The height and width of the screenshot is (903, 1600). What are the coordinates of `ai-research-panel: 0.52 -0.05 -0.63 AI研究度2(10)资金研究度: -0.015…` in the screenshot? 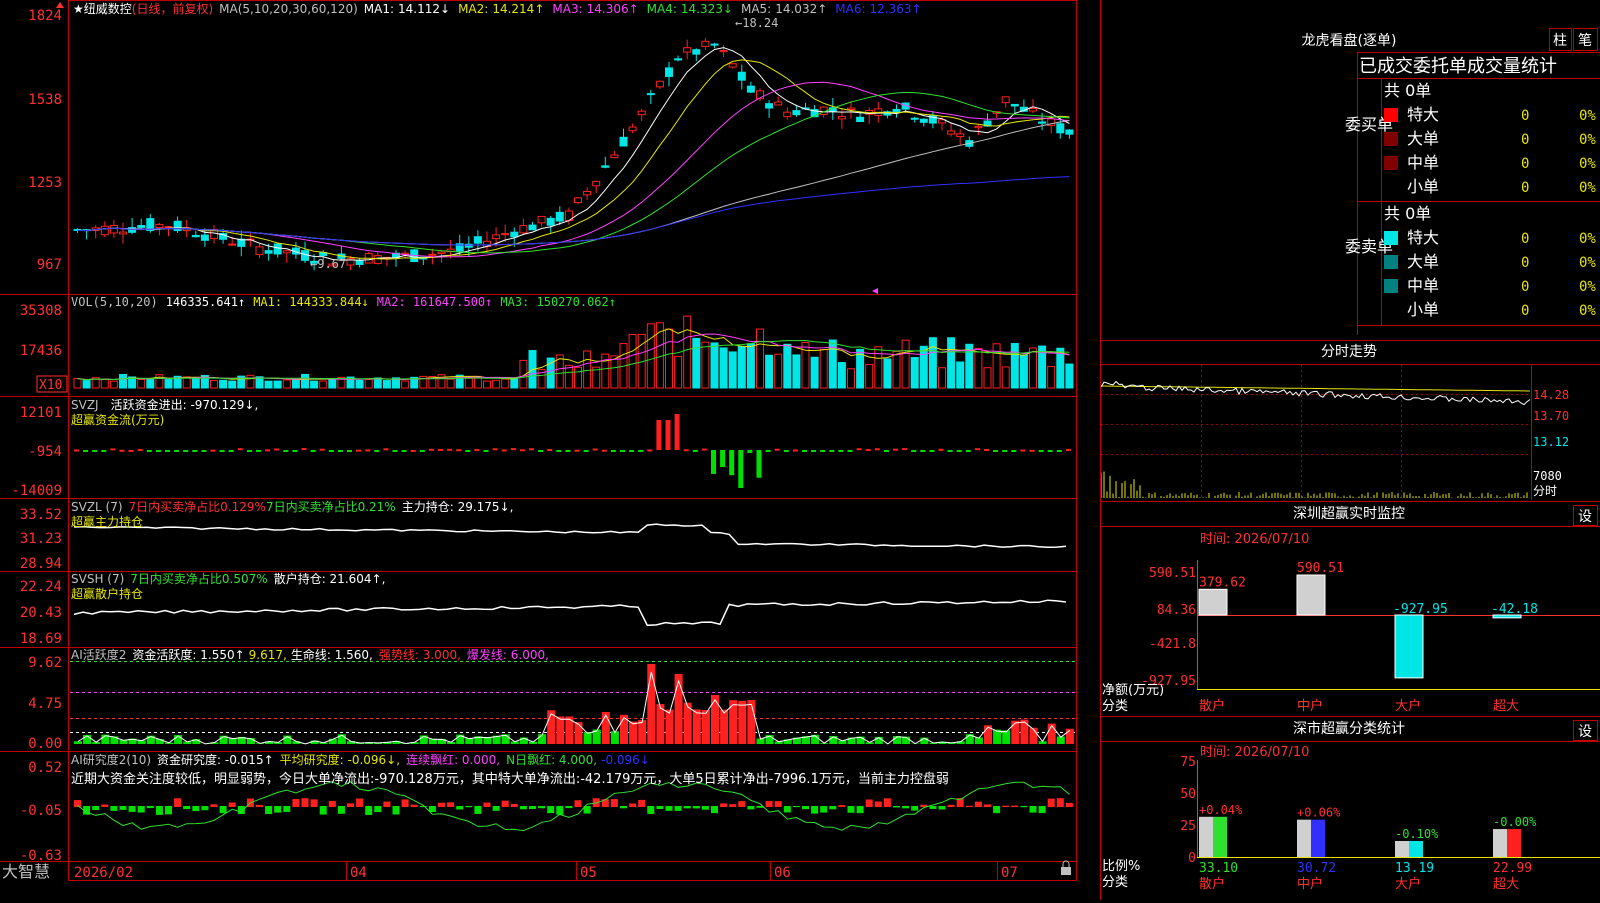 It's located at (546, 808).